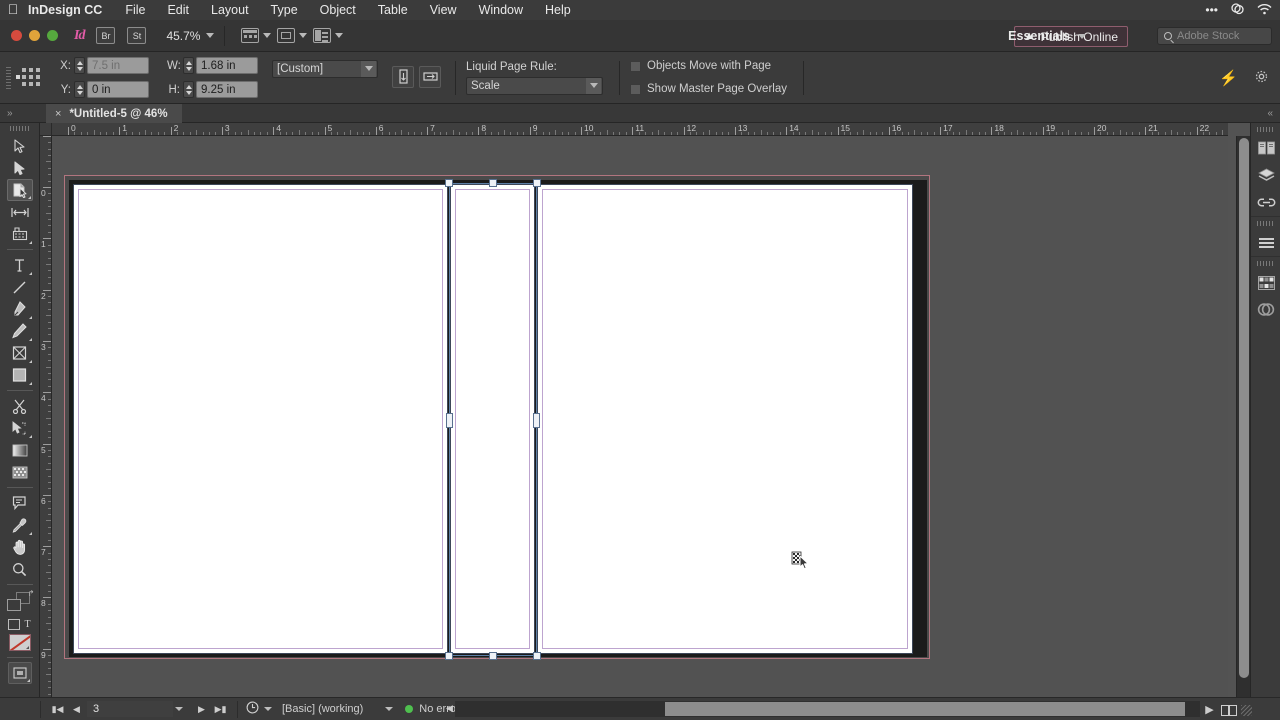 Image resolution: width=1280 pixels, height=720 pixels. What do you see at coordinates (449, 420) in the screenshot?
I see `selection-handle-middle-left` at bounding box center [449, 420].